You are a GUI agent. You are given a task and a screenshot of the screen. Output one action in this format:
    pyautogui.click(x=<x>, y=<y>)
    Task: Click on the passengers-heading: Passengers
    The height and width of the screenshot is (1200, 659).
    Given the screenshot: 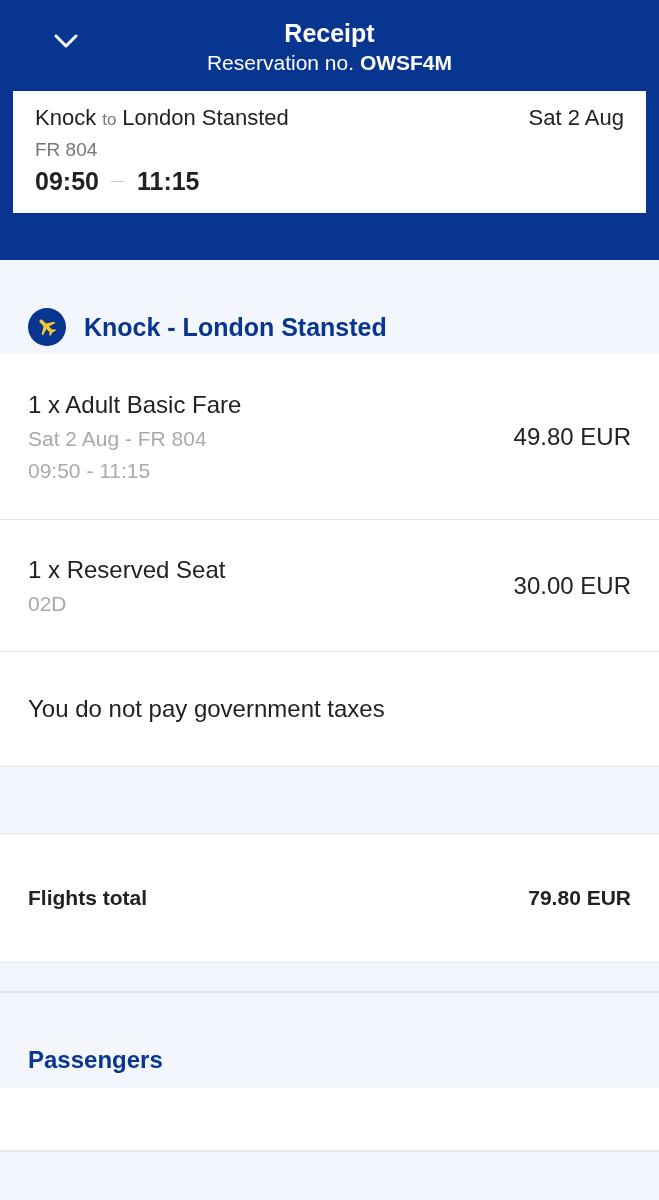 What is the action you would take?
    pyautogui.click(x=95, y=1060)
    